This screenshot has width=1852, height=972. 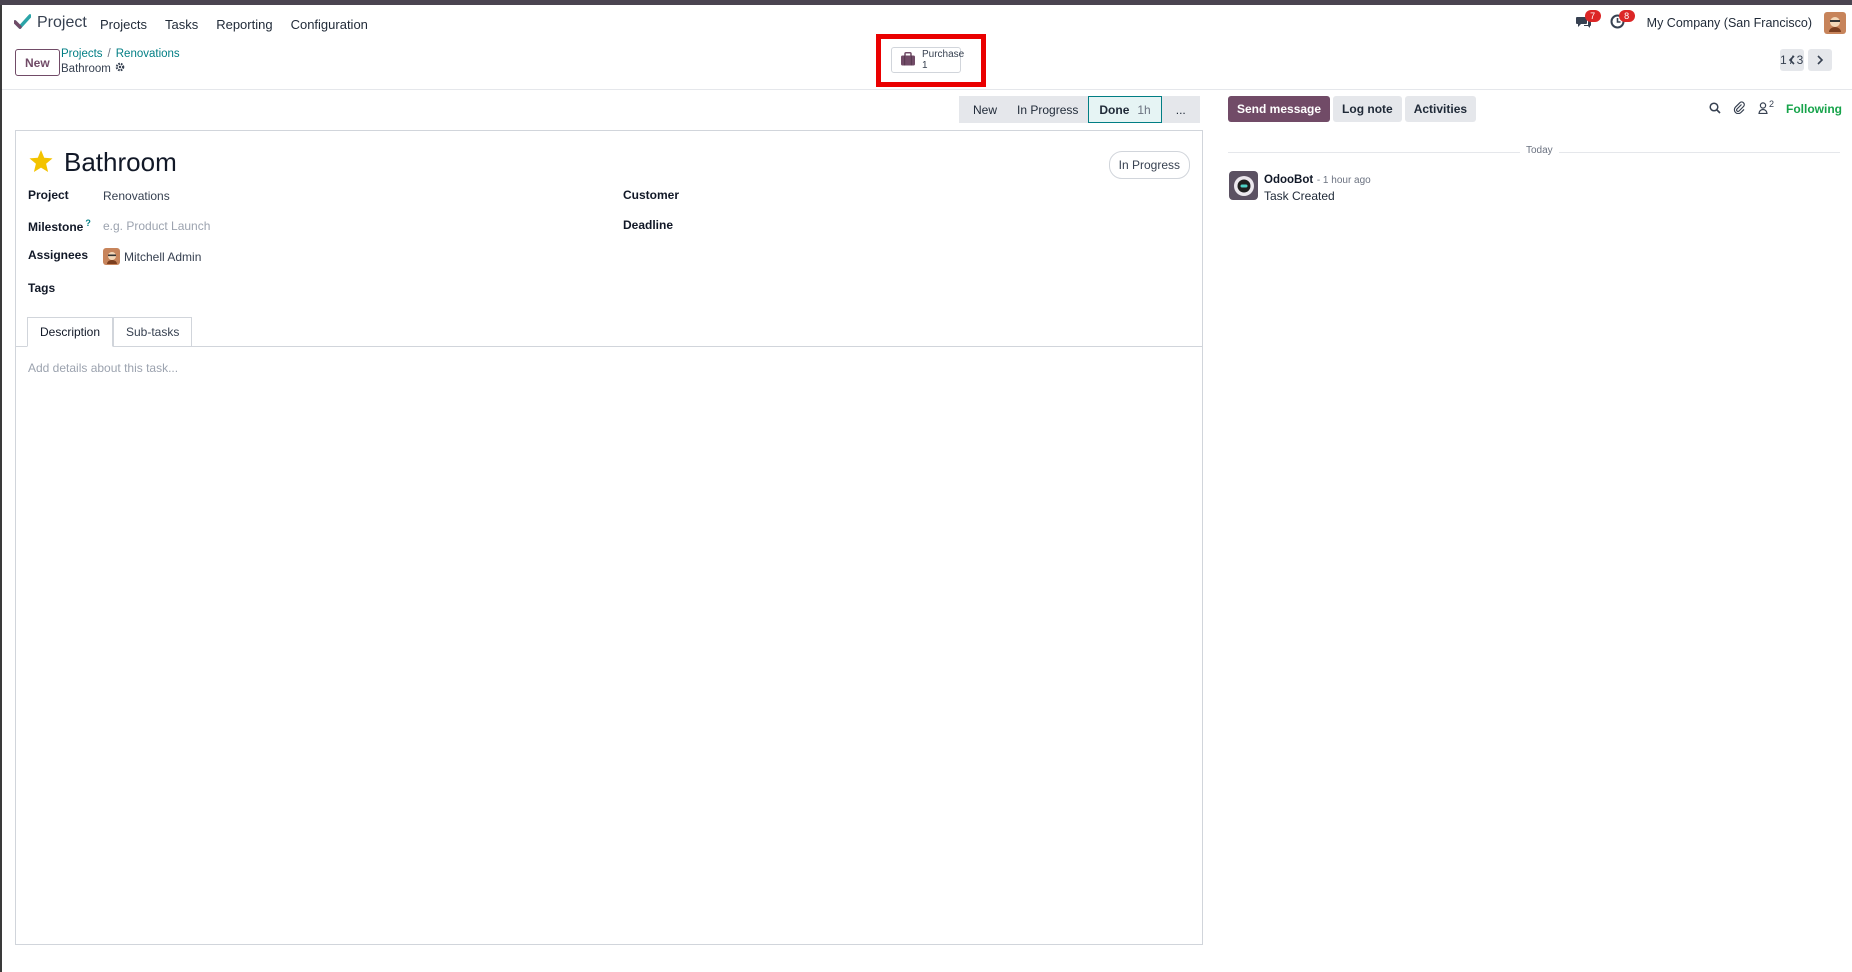 What do you see at coordinates (1763, 109) in the screenshot?
I see `user-icon` at bounding box center [1763, 109].